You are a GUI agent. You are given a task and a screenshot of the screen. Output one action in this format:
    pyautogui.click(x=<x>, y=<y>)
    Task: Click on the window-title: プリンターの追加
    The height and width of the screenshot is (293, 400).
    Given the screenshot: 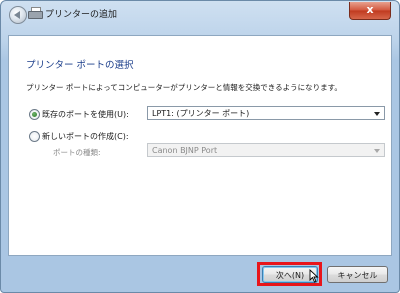 What is the action you would take?
    pyautogui.click(x=81, y=15)
    